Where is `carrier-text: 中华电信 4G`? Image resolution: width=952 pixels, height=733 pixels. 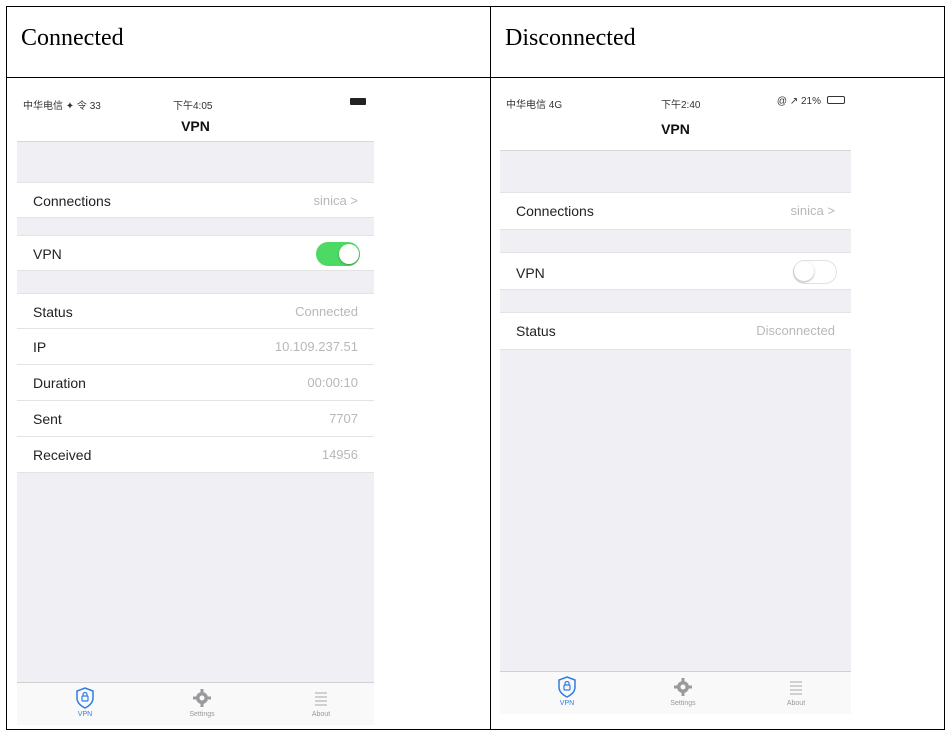
carrier-text: 中华电信 4G is located at coordinates (534, 105).